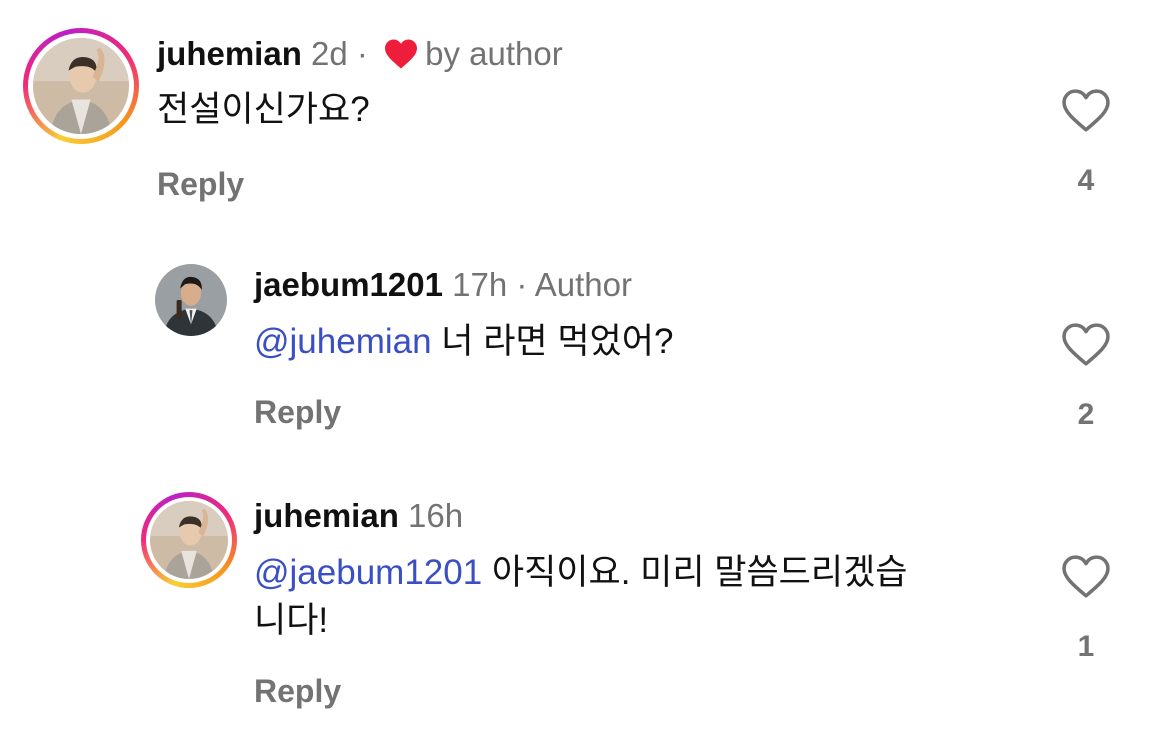 The height and width of the screenshot is (742, 1170). I want to click on heart-outline-icon, so click(1086, 577).